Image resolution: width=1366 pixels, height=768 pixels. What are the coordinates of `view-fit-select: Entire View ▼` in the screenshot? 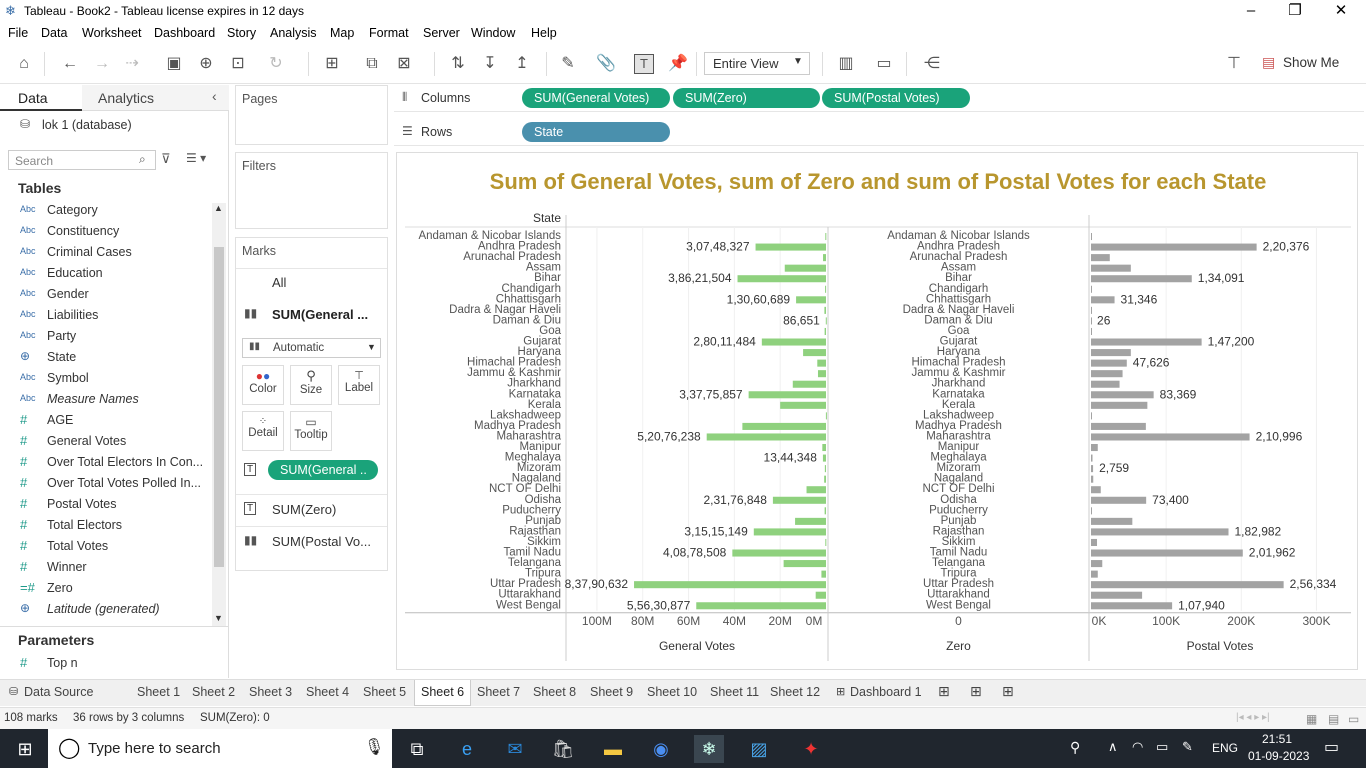 It's located at (757, 63).